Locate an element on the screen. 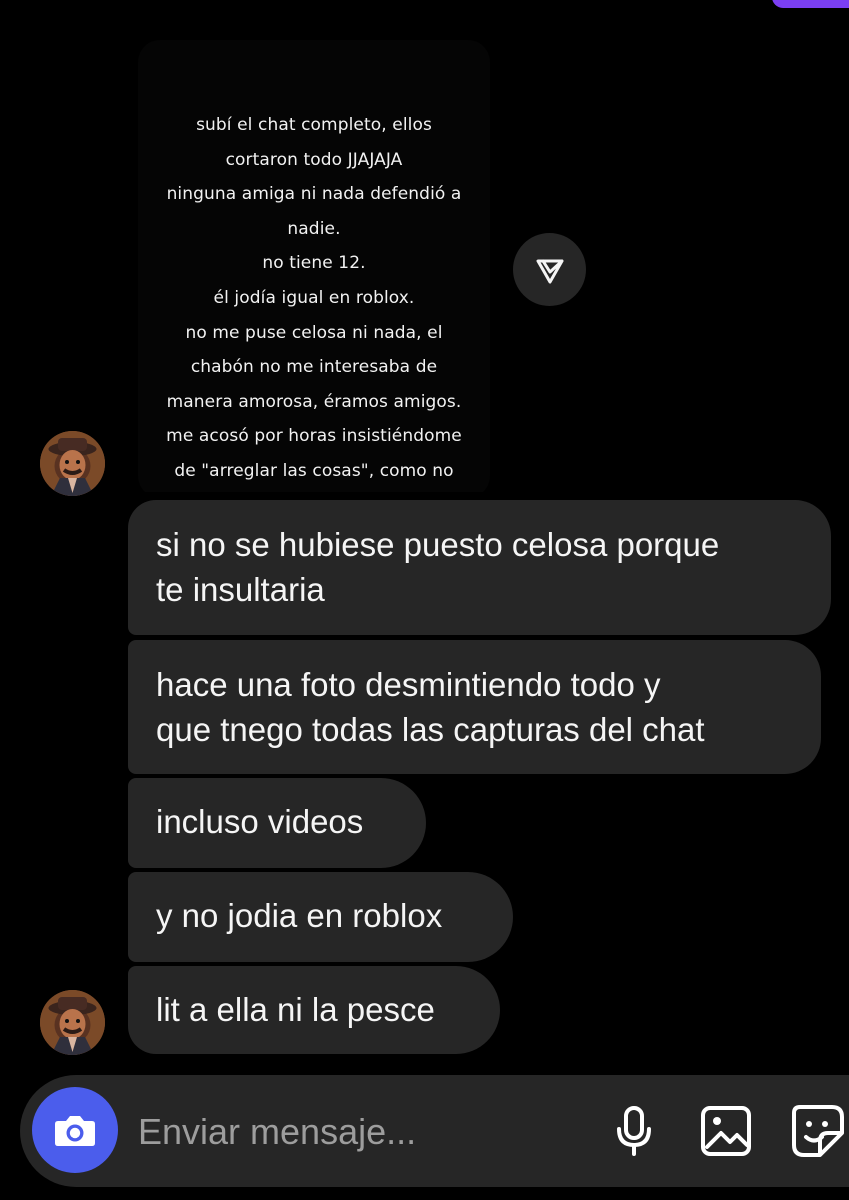  shared-post-line: manera amorosa, éramos amigos. is located at coordinates (314, 401).